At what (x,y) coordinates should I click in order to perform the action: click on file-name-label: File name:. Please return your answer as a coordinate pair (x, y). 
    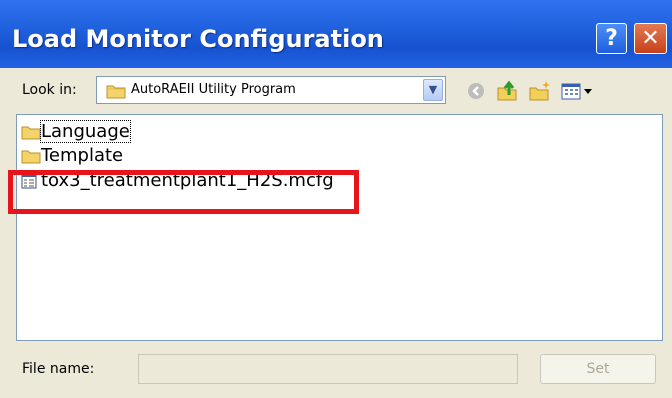
    Looking at the image, I should click on (58, 369).